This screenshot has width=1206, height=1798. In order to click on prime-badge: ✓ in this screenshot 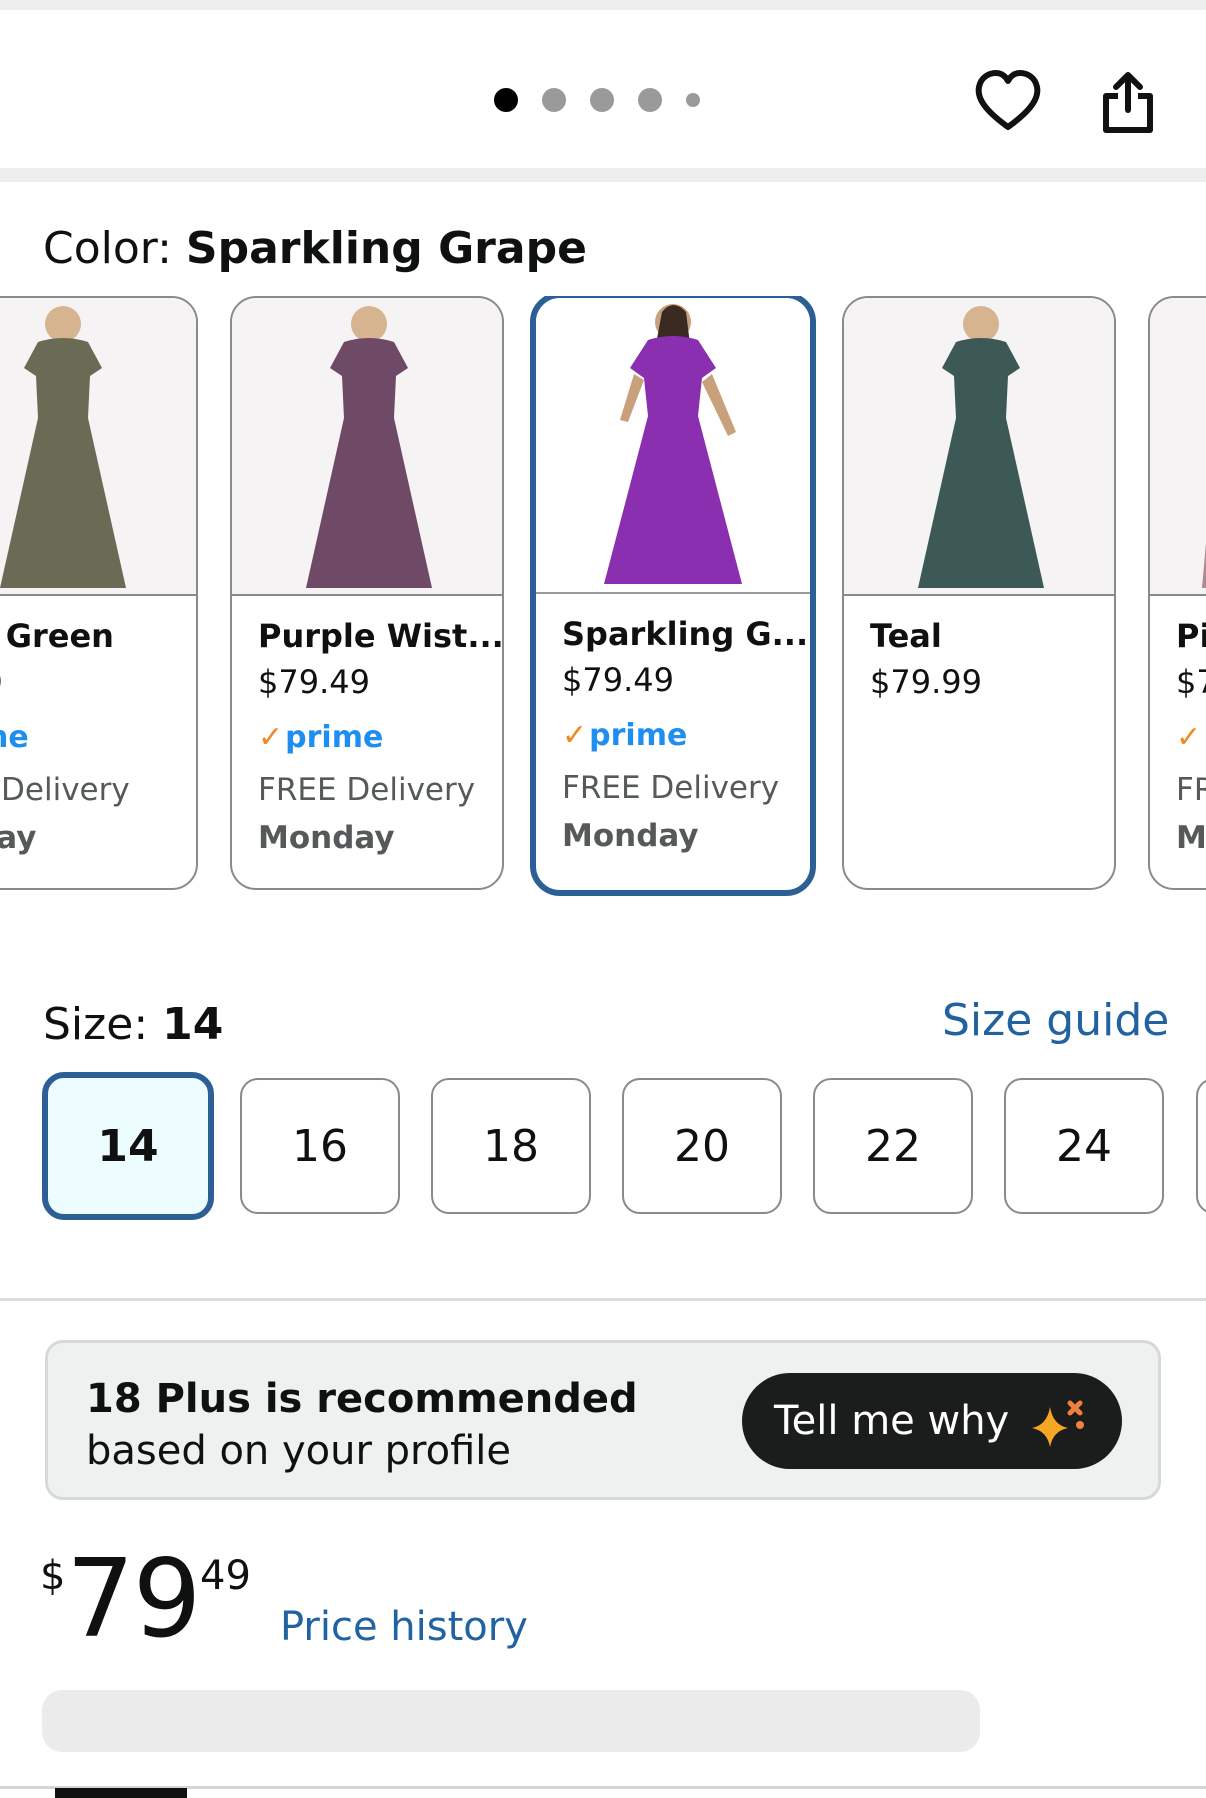, I will do `click(1191, 738)`.